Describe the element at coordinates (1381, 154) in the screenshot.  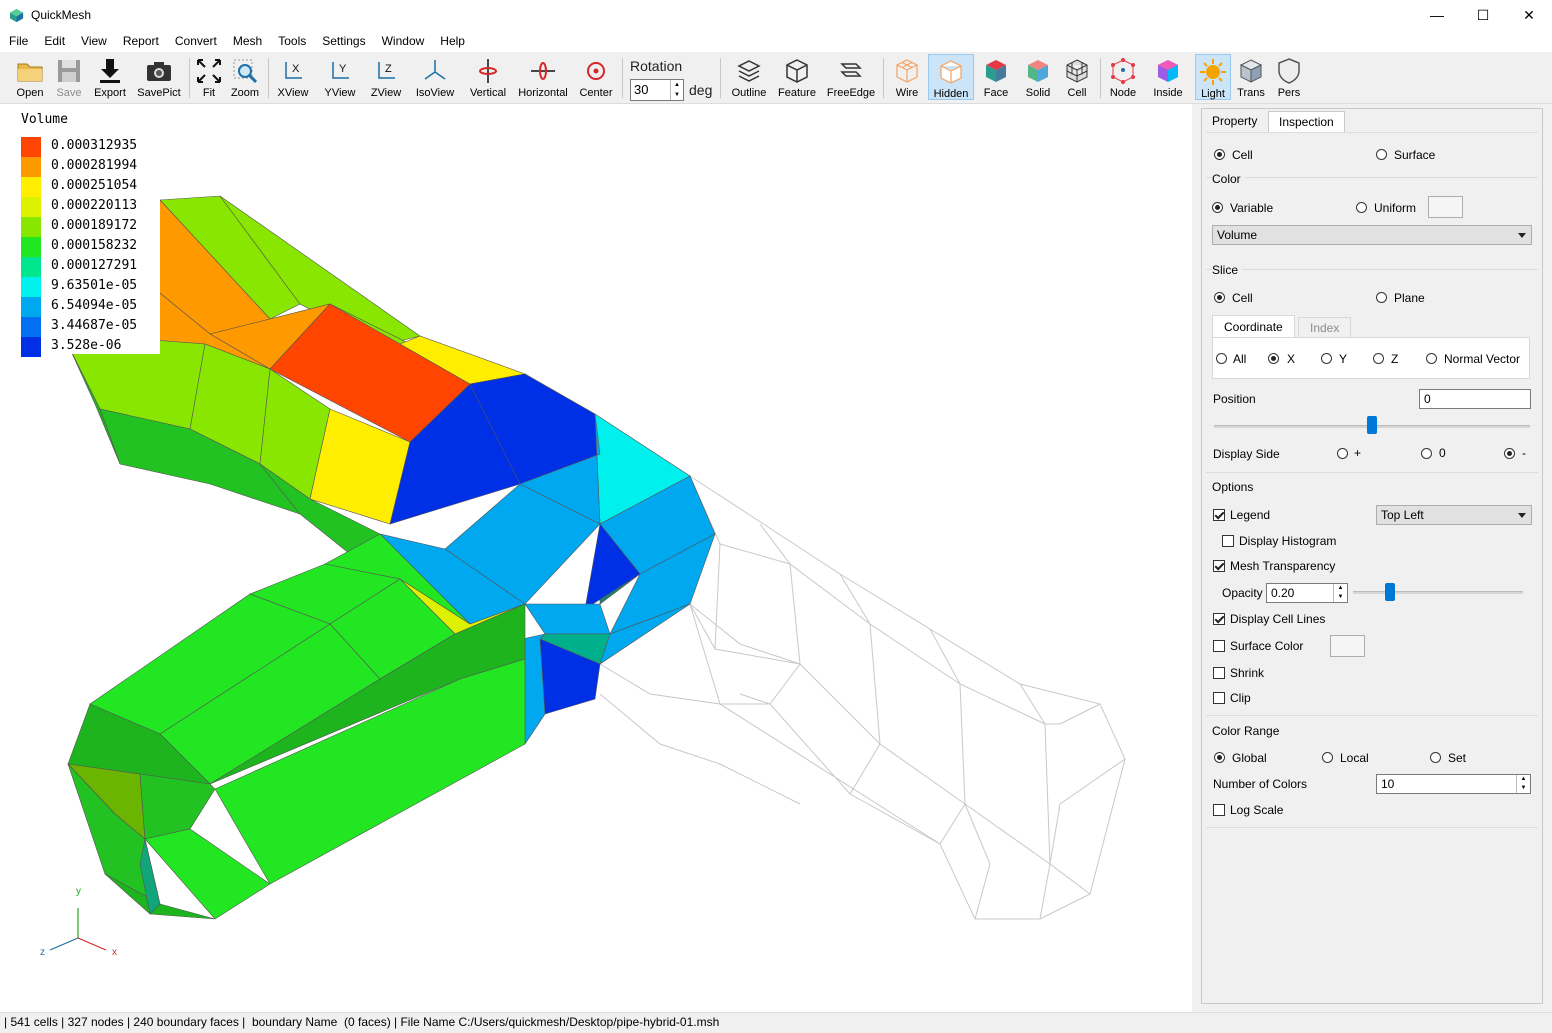
I see `mode-surface-radio` at that location.